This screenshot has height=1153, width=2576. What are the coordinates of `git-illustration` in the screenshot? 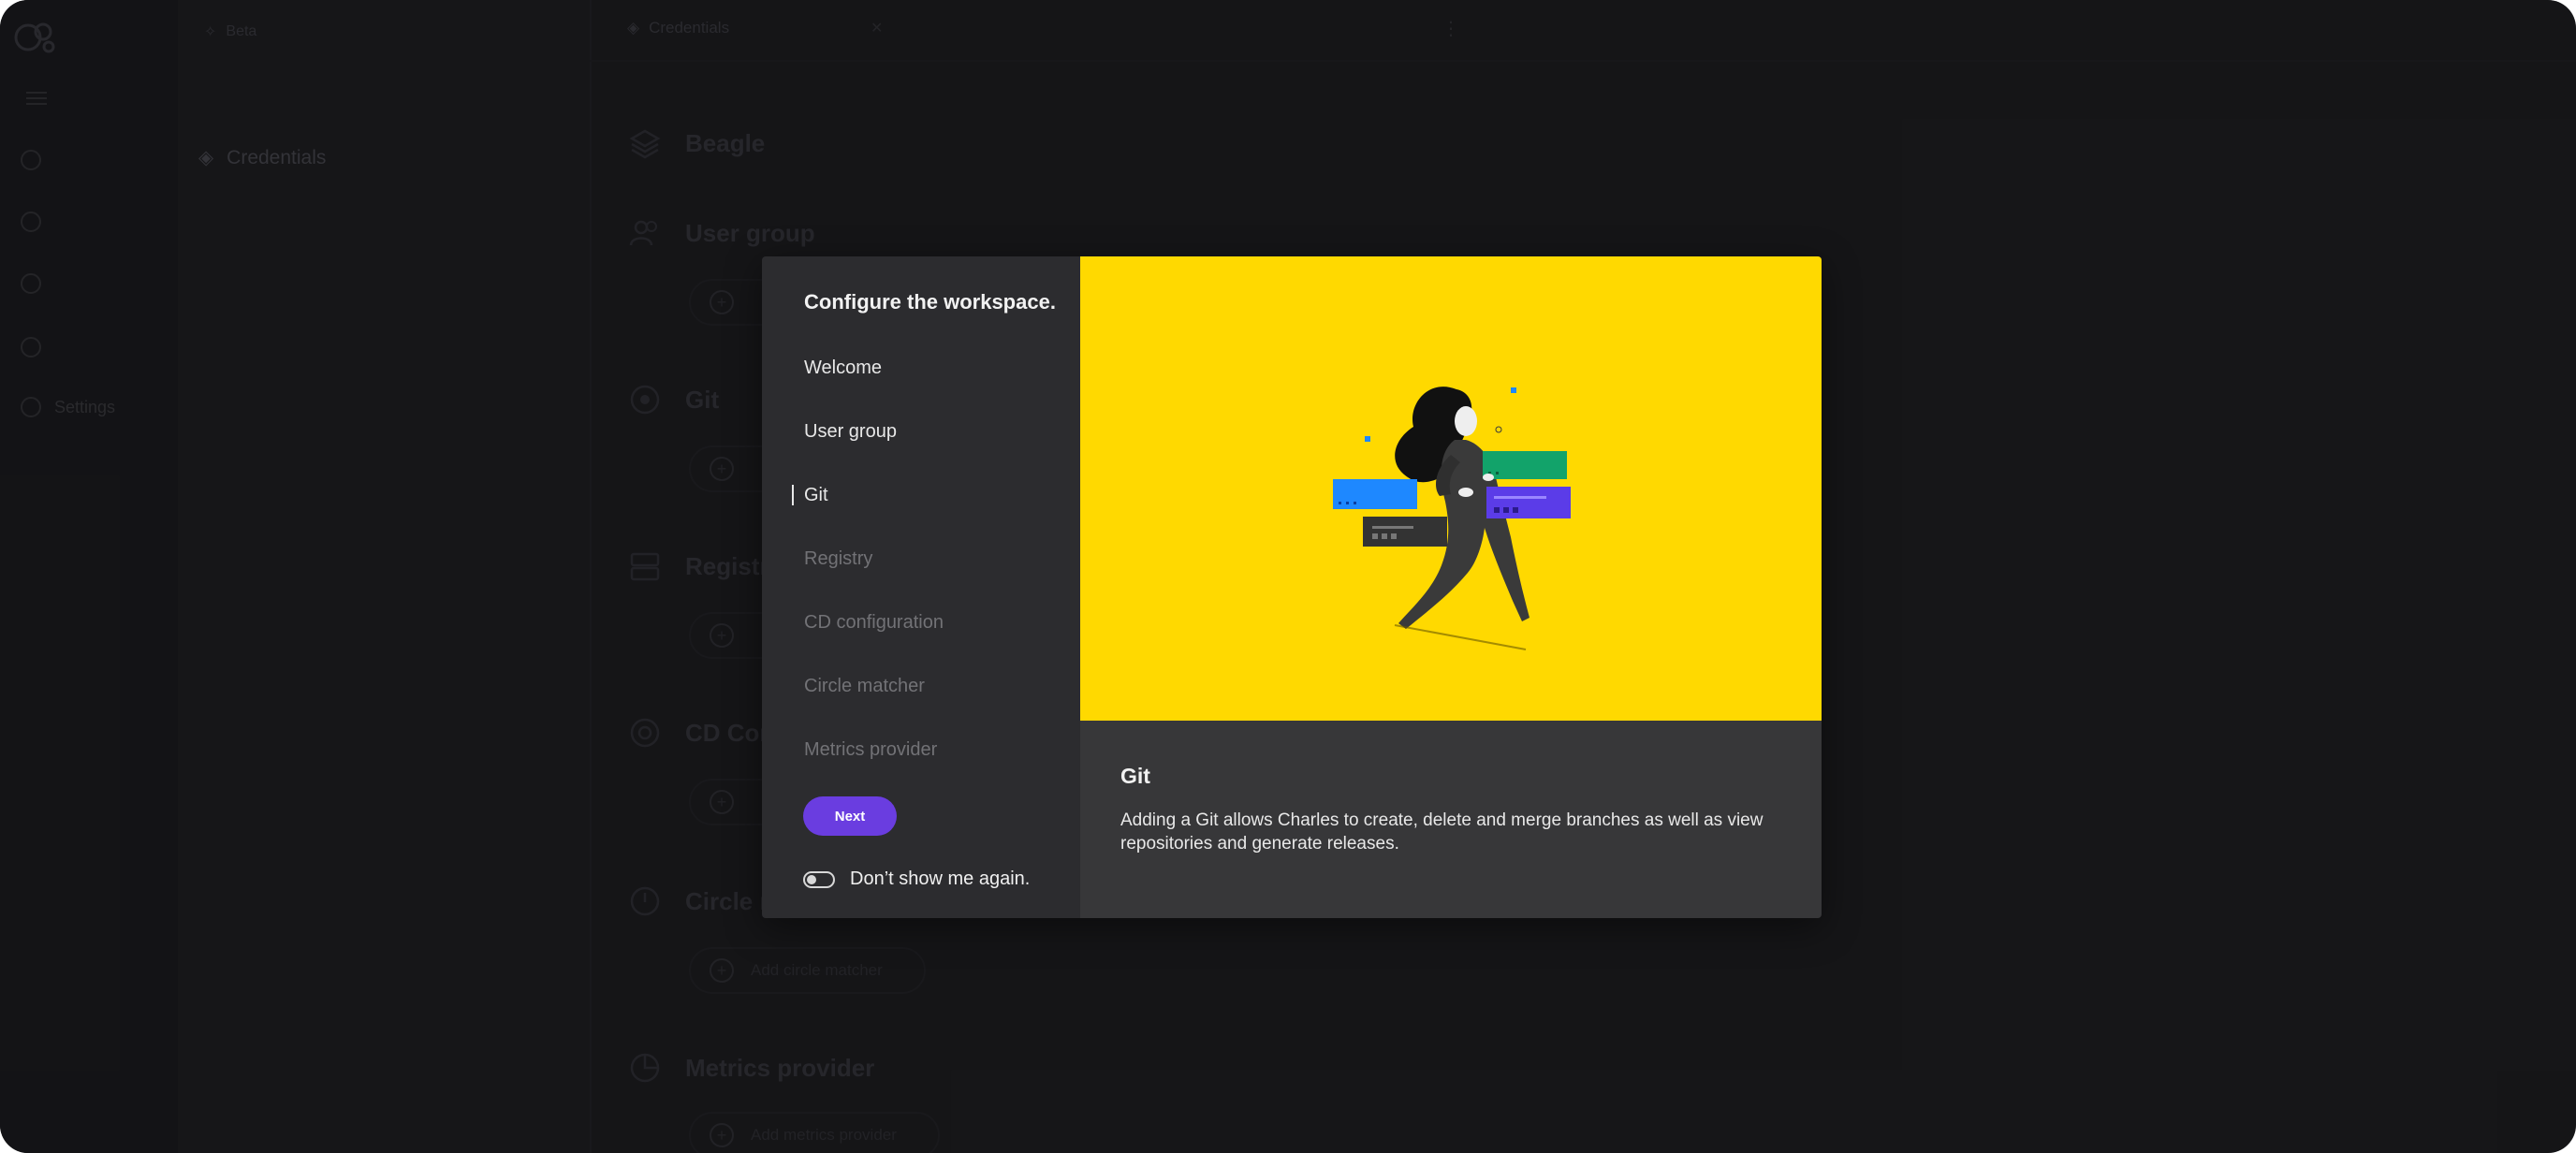 It's located at (1451, 488).